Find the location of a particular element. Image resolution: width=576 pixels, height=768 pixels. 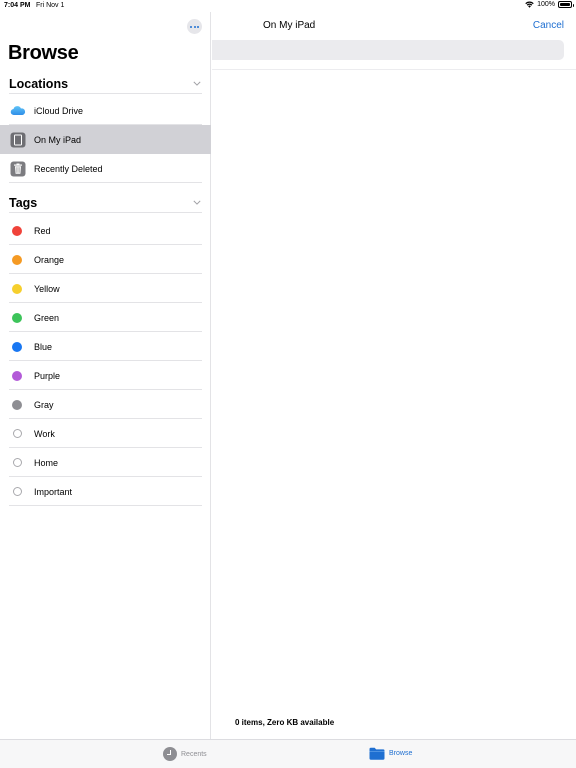

sidebar-item-label: On My iPad is located at coordinates (58, 139).